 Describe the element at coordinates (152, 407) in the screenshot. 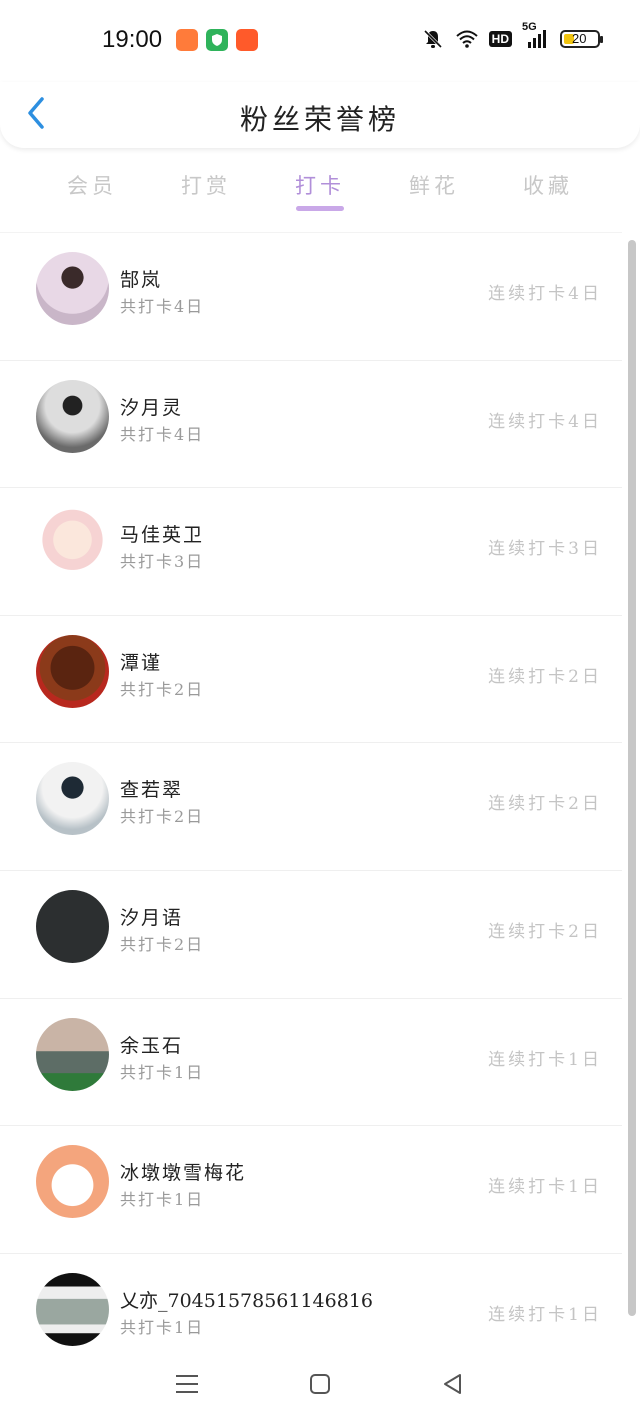

I see `user-name: 汐月灵` at that location.